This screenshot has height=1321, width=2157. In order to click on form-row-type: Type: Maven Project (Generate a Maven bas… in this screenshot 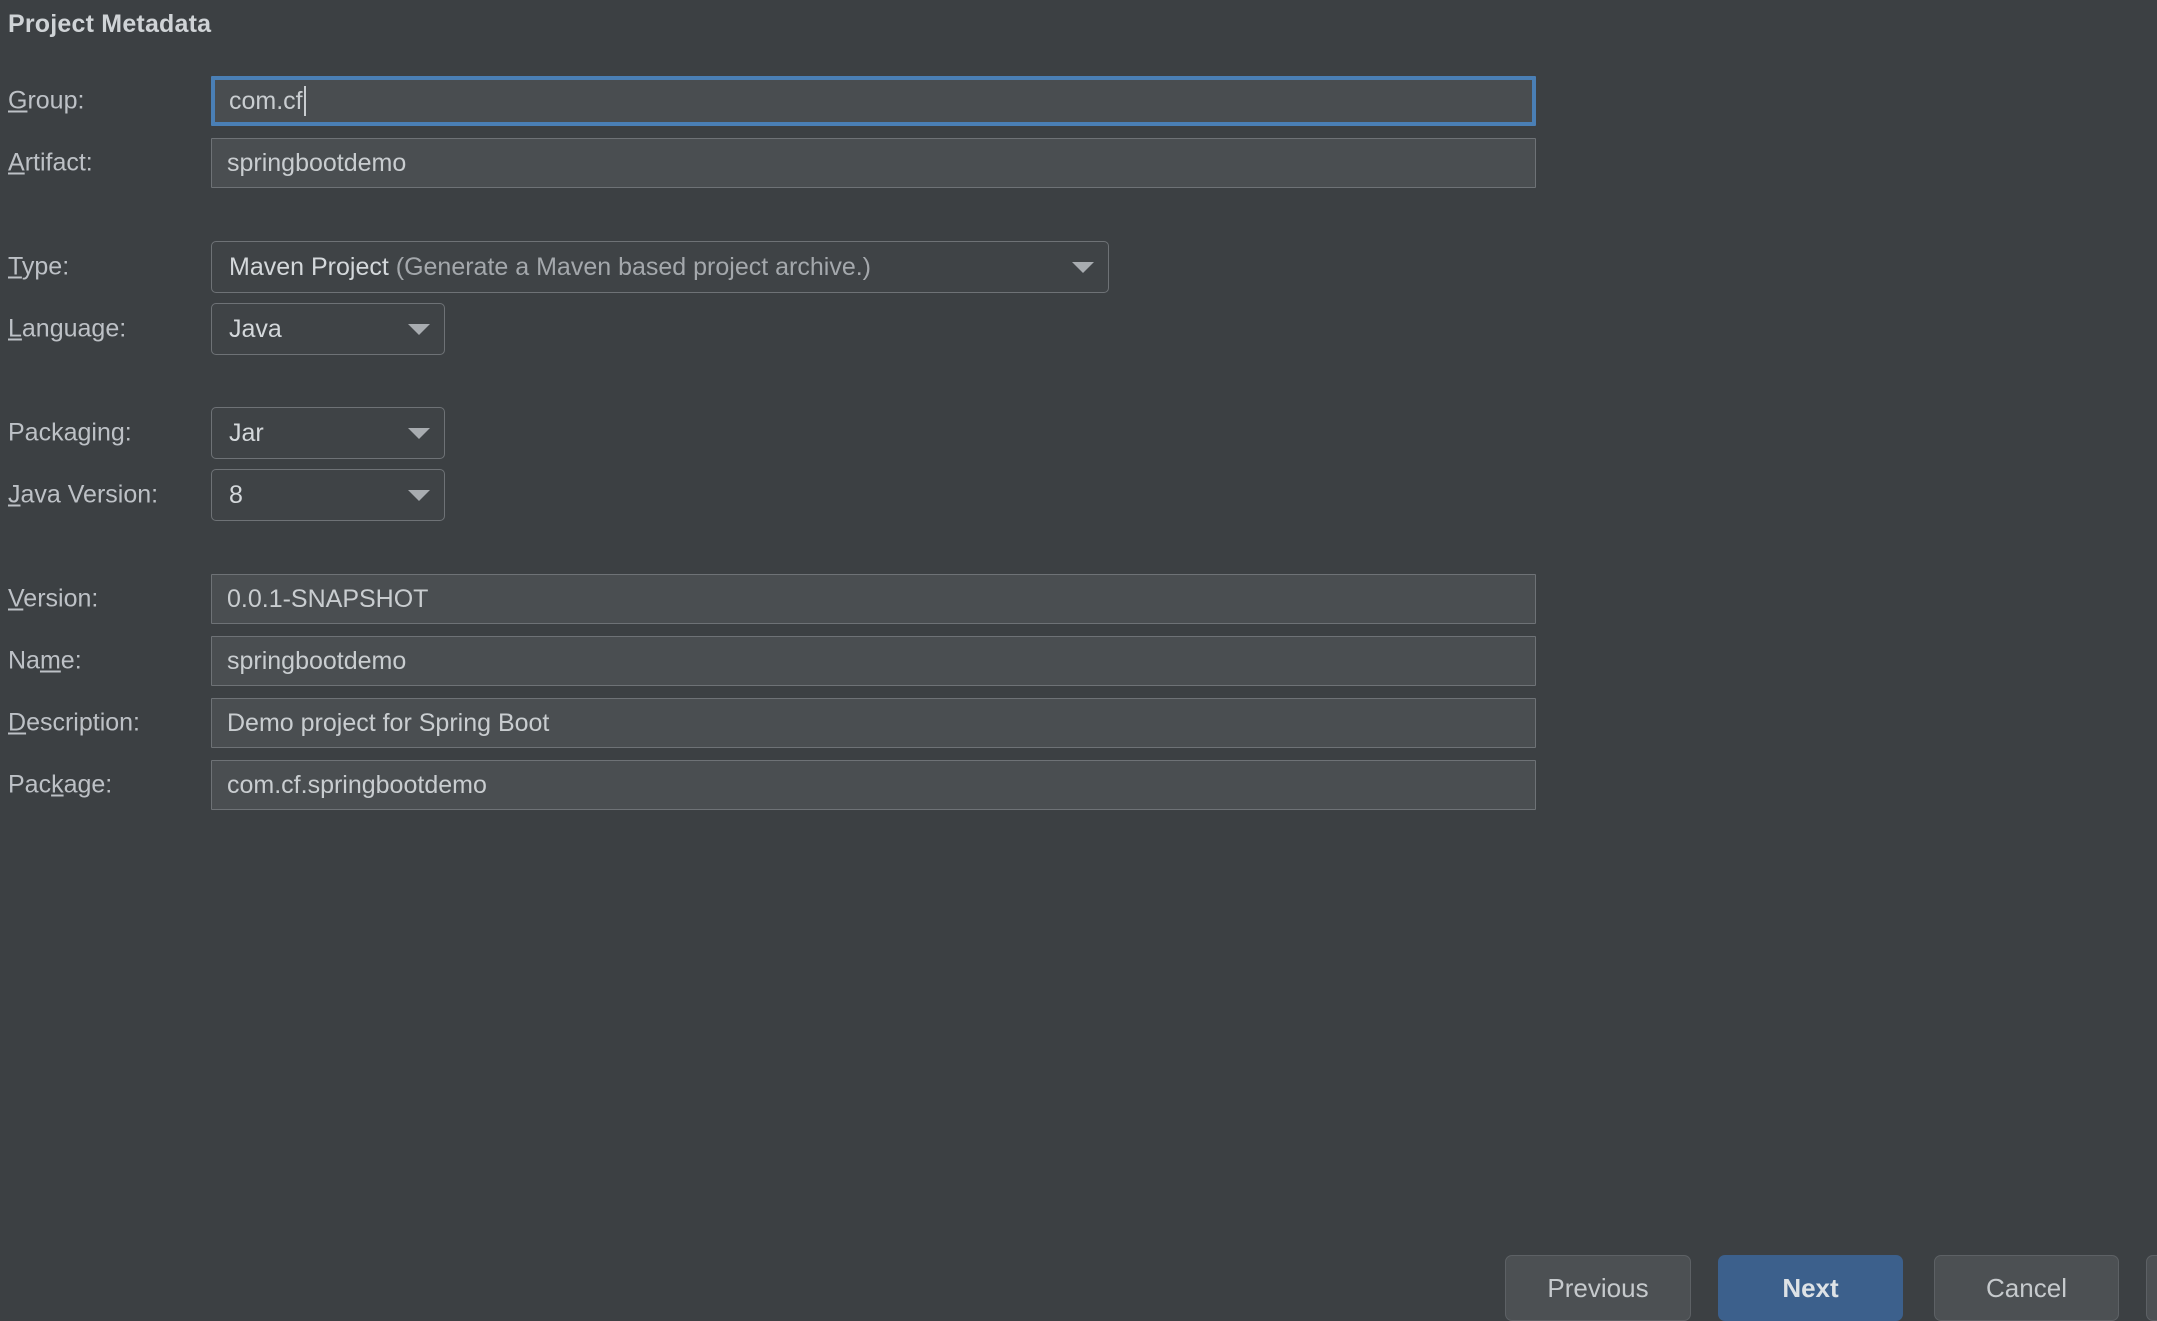, I will do `click(780, 267)`.